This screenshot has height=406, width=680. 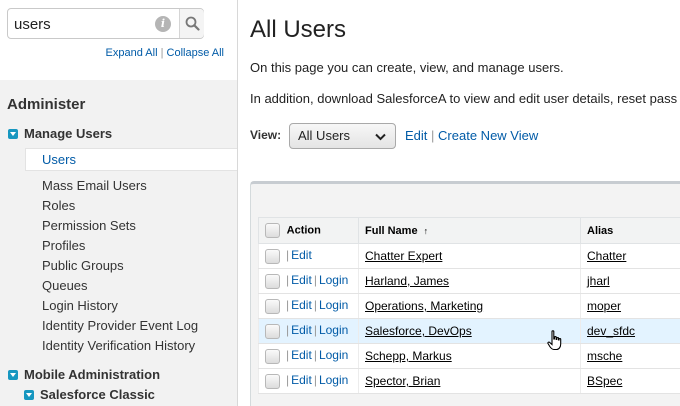 I want to click on full-name-header-label: Full Name, so click(x=391, y=230).